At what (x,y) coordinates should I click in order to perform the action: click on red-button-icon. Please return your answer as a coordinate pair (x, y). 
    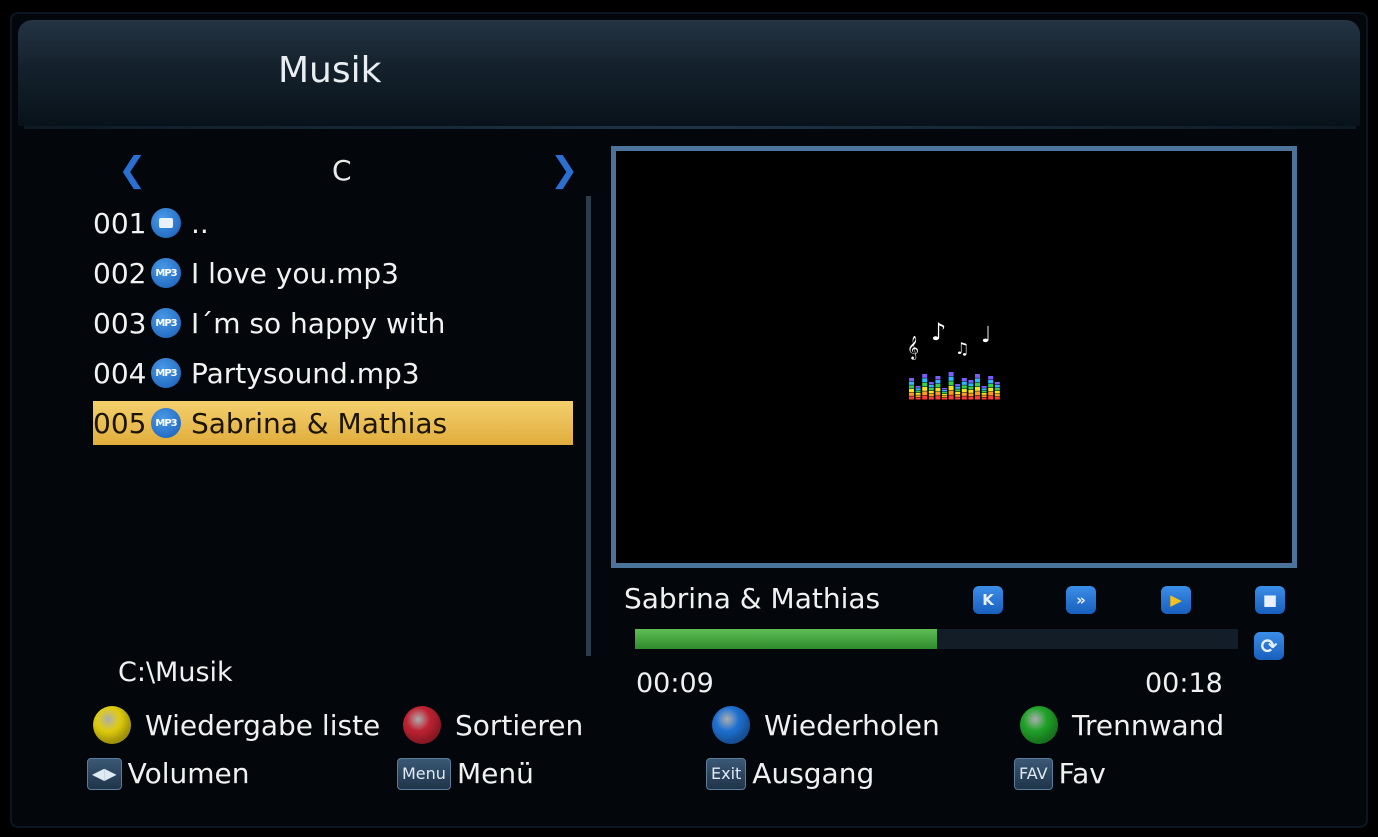
    Looking at the image, I should click on (422, 725).